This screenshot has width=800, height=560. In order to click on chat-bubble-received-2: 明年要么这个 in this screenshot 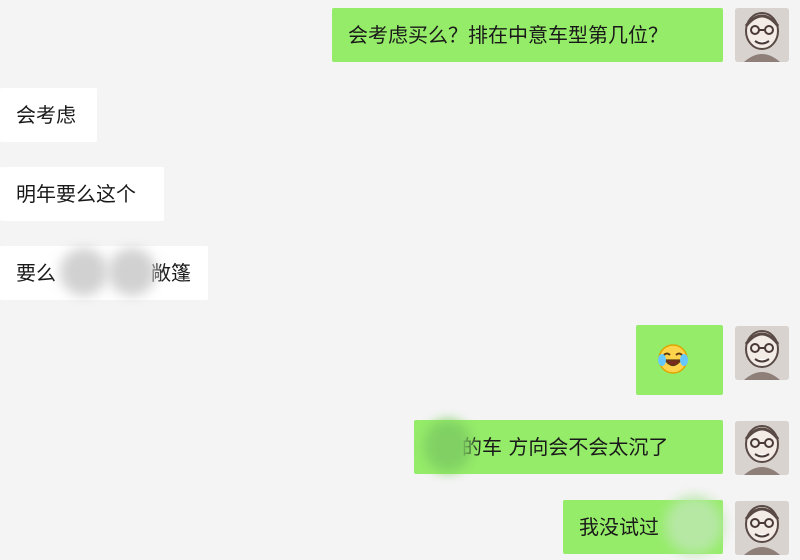, I will do `click(82, 194)`.